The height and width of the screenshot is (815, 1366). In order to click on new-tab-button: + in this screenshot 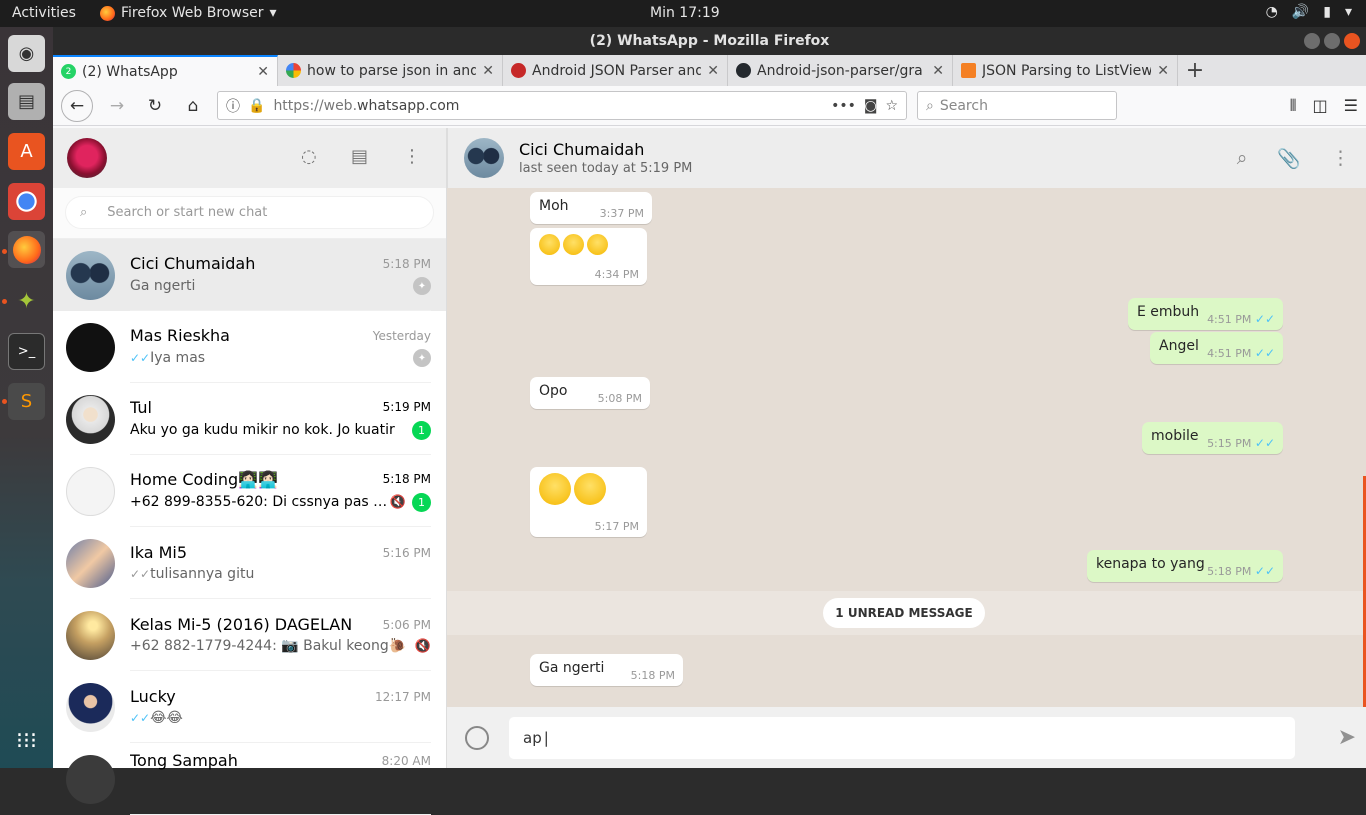, I will do `click(1195, 70)`.